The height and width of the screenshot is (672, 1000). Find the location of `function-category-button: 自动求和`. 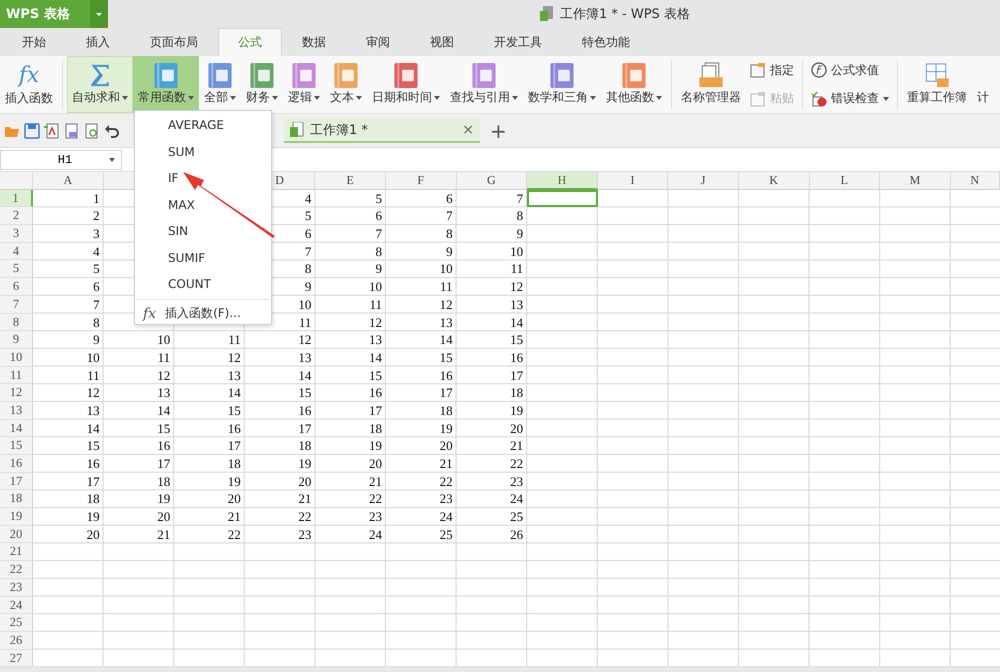

function-category-button: 自动求和 is located at coordinates (100, 84).